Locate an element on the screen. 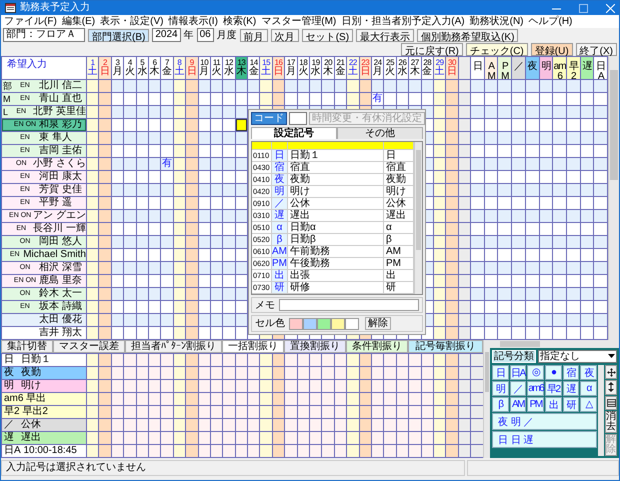 This screenshot has width=620, height=481. day-header: 15 土 is located at coordinates (266, 68).